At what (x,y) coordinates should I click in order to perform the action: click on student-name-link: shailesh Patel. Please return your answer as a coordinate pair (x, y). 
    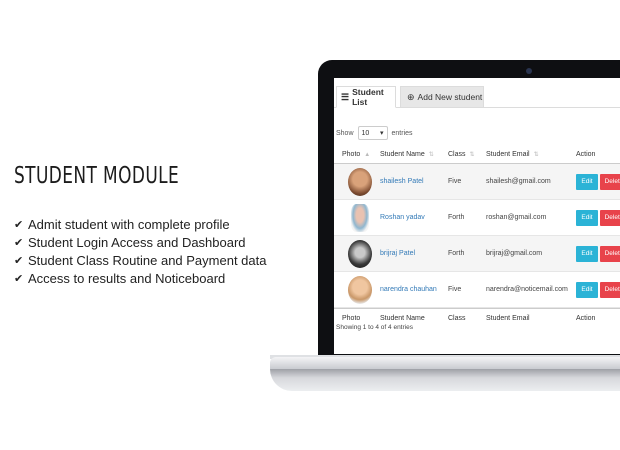
    Looking at the image, I should click on (411, 181).